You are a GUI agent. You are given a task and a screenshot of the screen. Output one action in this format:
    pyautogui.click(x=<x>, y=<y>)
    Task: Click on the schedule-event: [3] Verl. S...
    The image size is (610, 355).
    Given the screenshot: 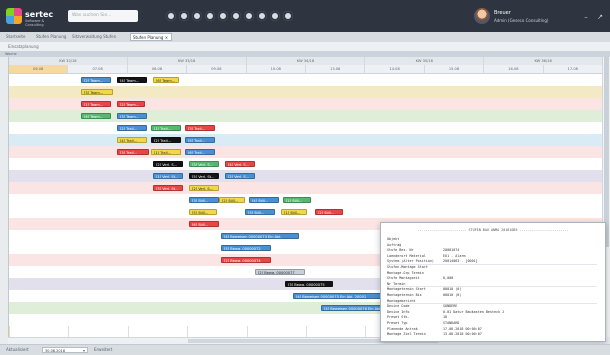 What is the action you would take?
    pyautogui.click(x=204, y=164)
    